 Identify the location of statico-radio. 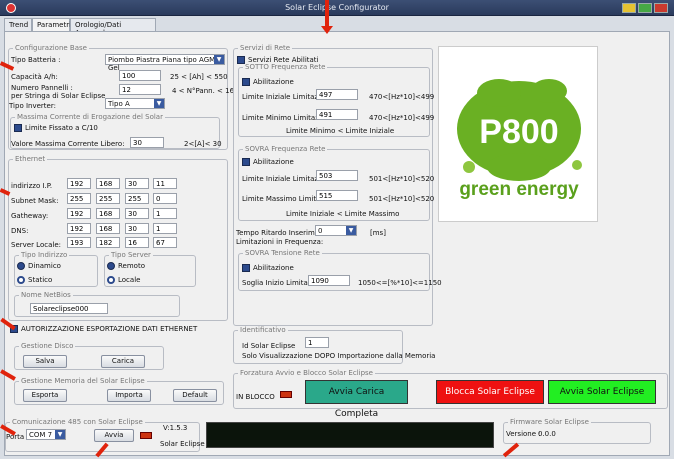
(21, 280).